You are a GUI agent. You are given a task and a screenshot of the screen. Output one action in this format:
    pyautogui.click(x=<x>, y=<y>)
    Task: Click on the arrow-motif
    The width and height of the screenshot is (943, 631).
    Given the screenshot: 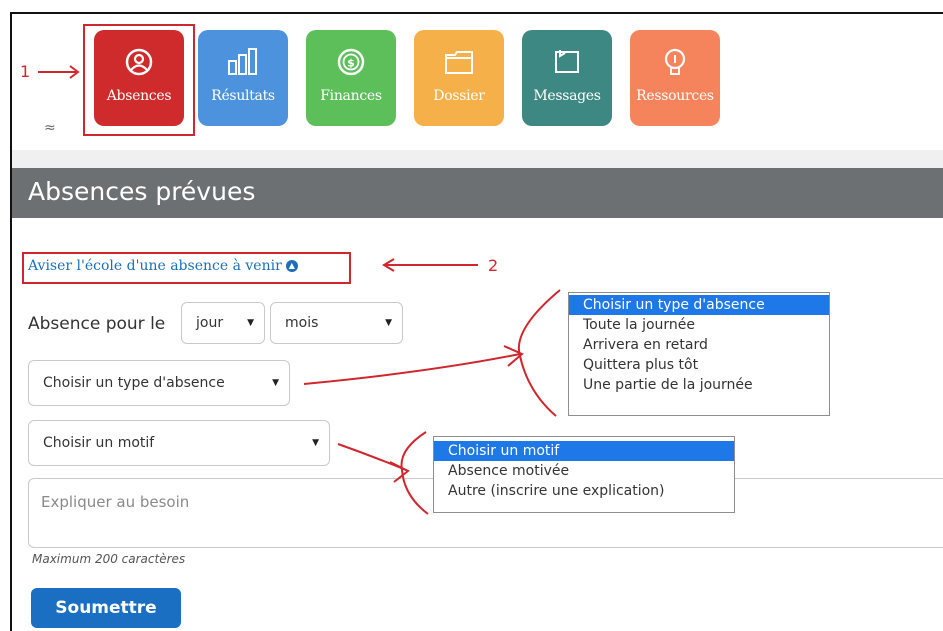 What is the action you would take?
    pyautogui.click(x=372, y=457)
    